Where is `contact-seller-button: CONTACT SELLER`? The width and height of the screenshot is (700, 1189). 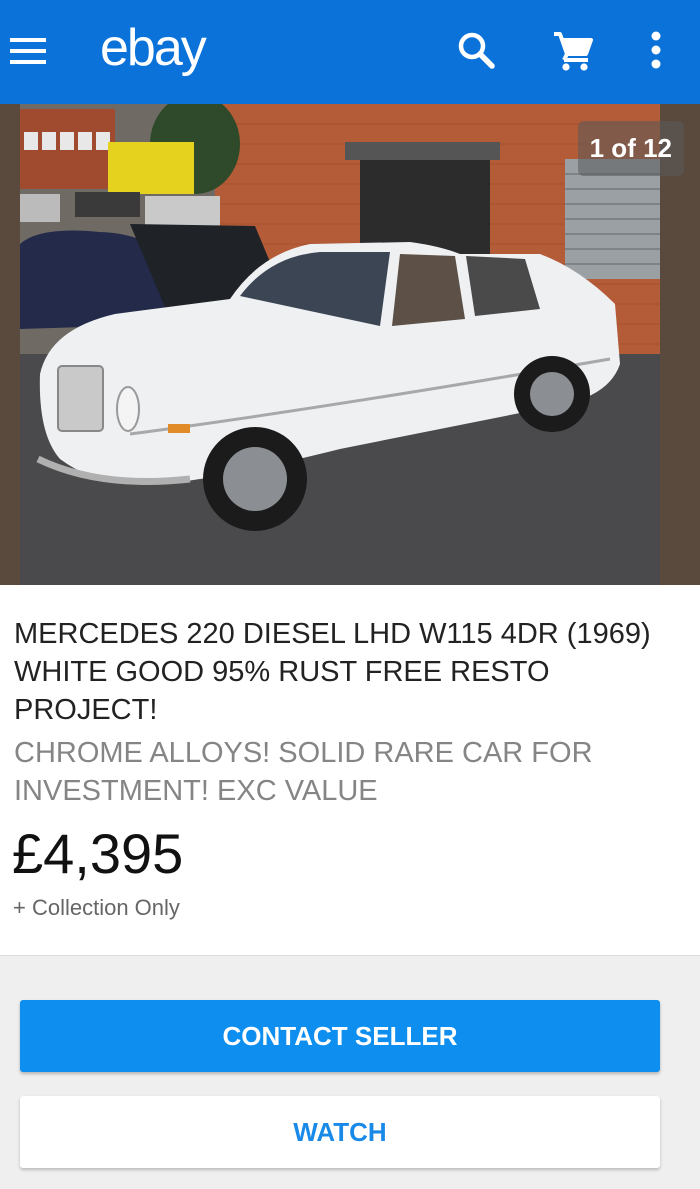 contact-seller-button: CONTACT SELLER is located at coordinates (340, 1036).